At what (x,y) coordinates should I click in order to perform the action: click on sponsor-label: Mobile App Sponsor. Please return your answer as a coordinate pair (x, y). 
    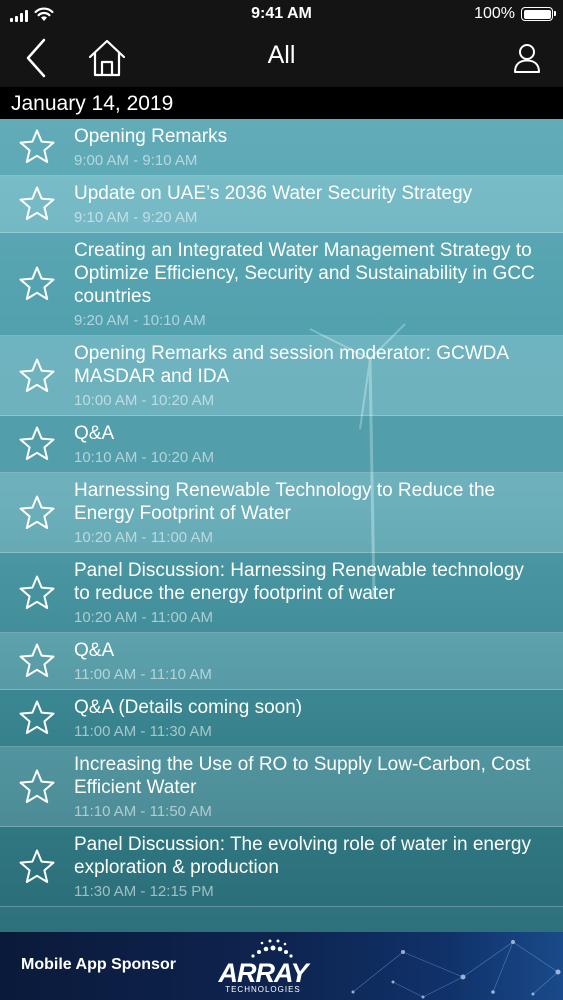
    Looking at the image, I should click on (98, 964).